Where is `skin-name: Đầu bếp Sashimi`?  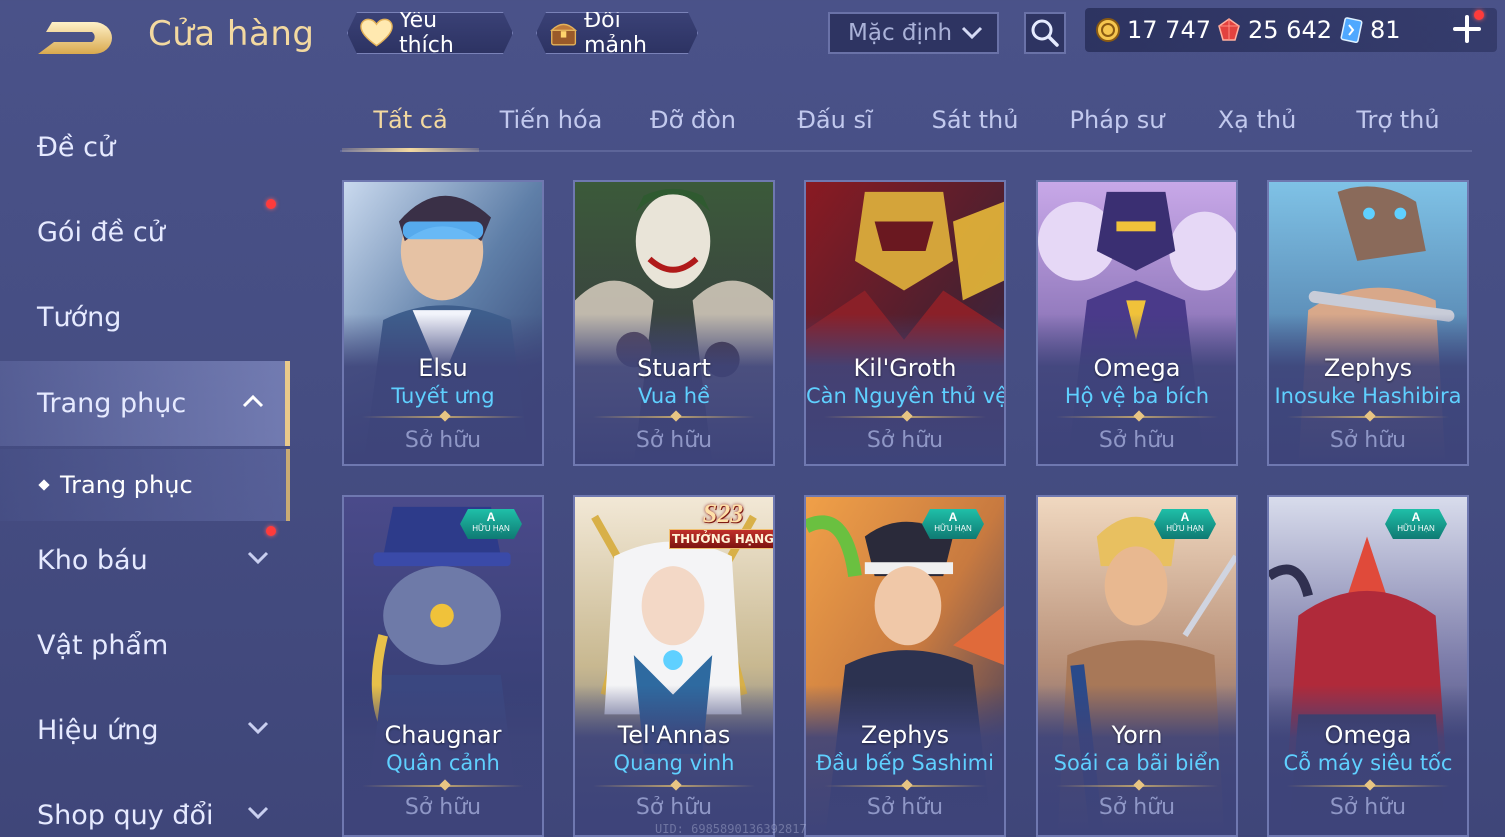 skin-name: Đầu bếp Sashimi is located at coordinates (905, 763).